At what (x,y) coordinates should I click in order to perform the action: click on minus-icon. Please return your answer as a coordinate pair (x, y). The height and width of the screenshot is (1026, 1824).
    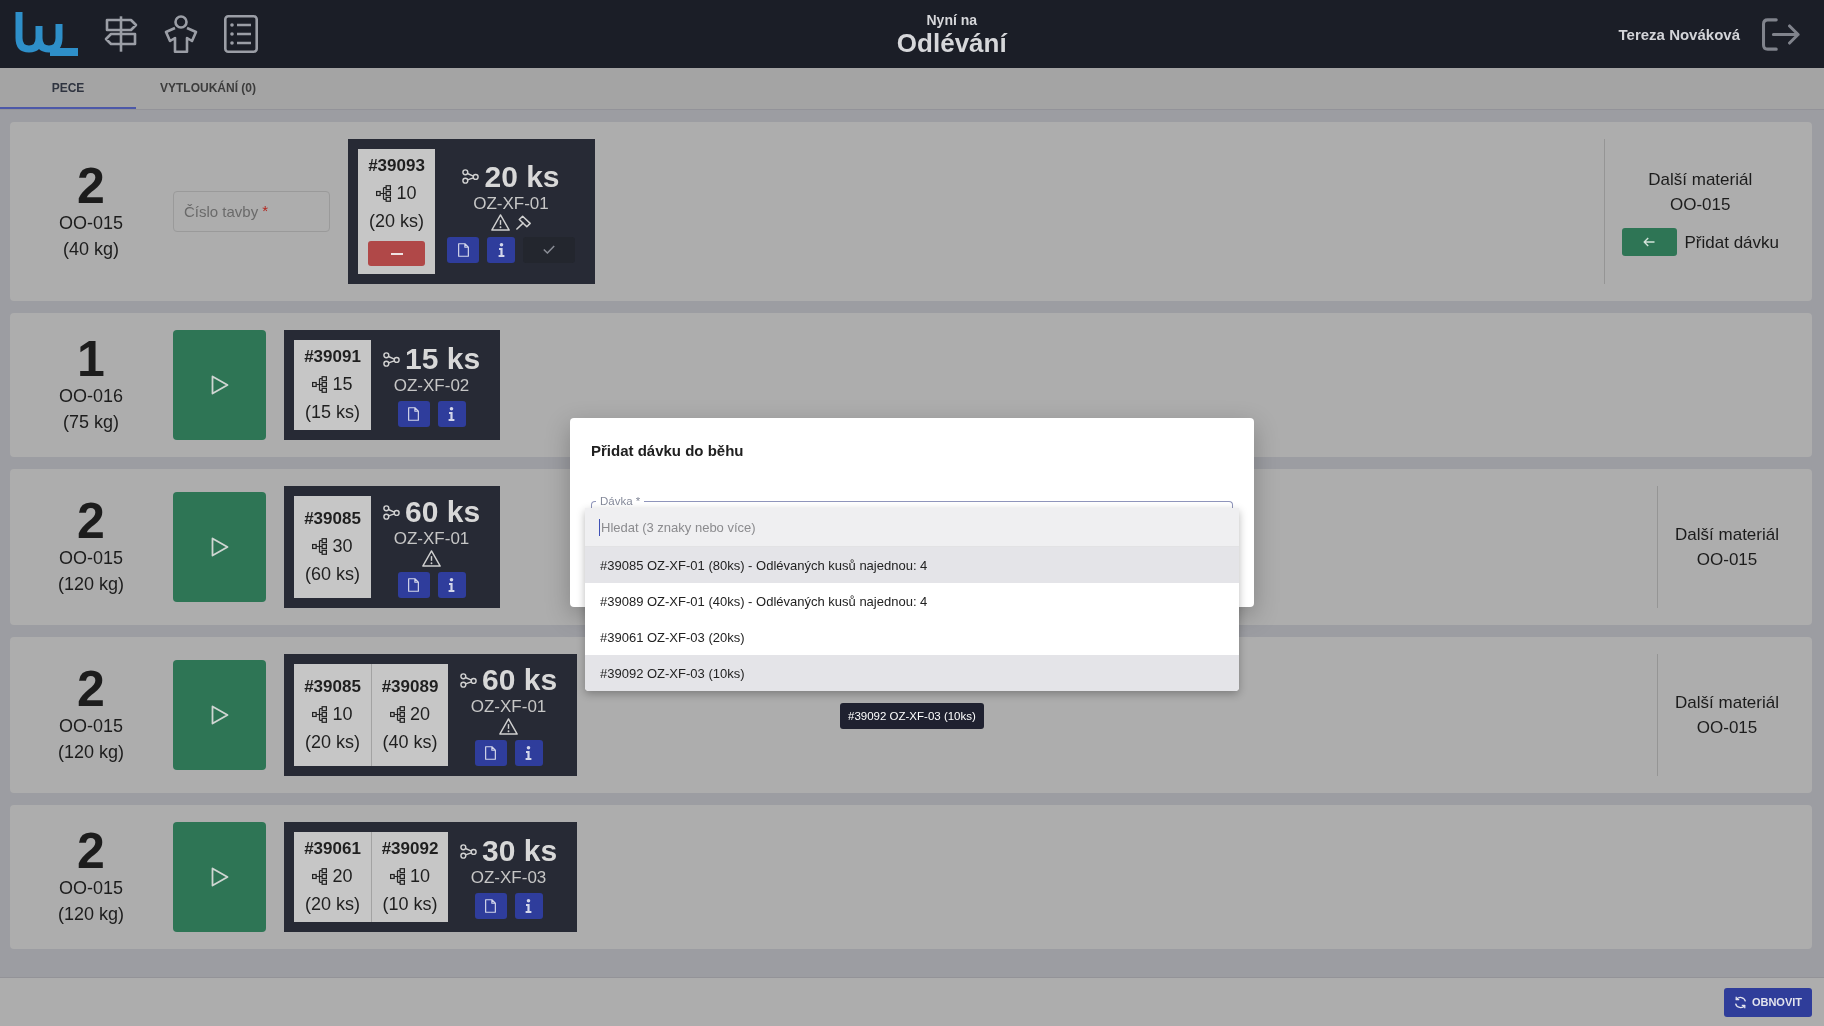
    Looking at the image, I should click on (396, 253).